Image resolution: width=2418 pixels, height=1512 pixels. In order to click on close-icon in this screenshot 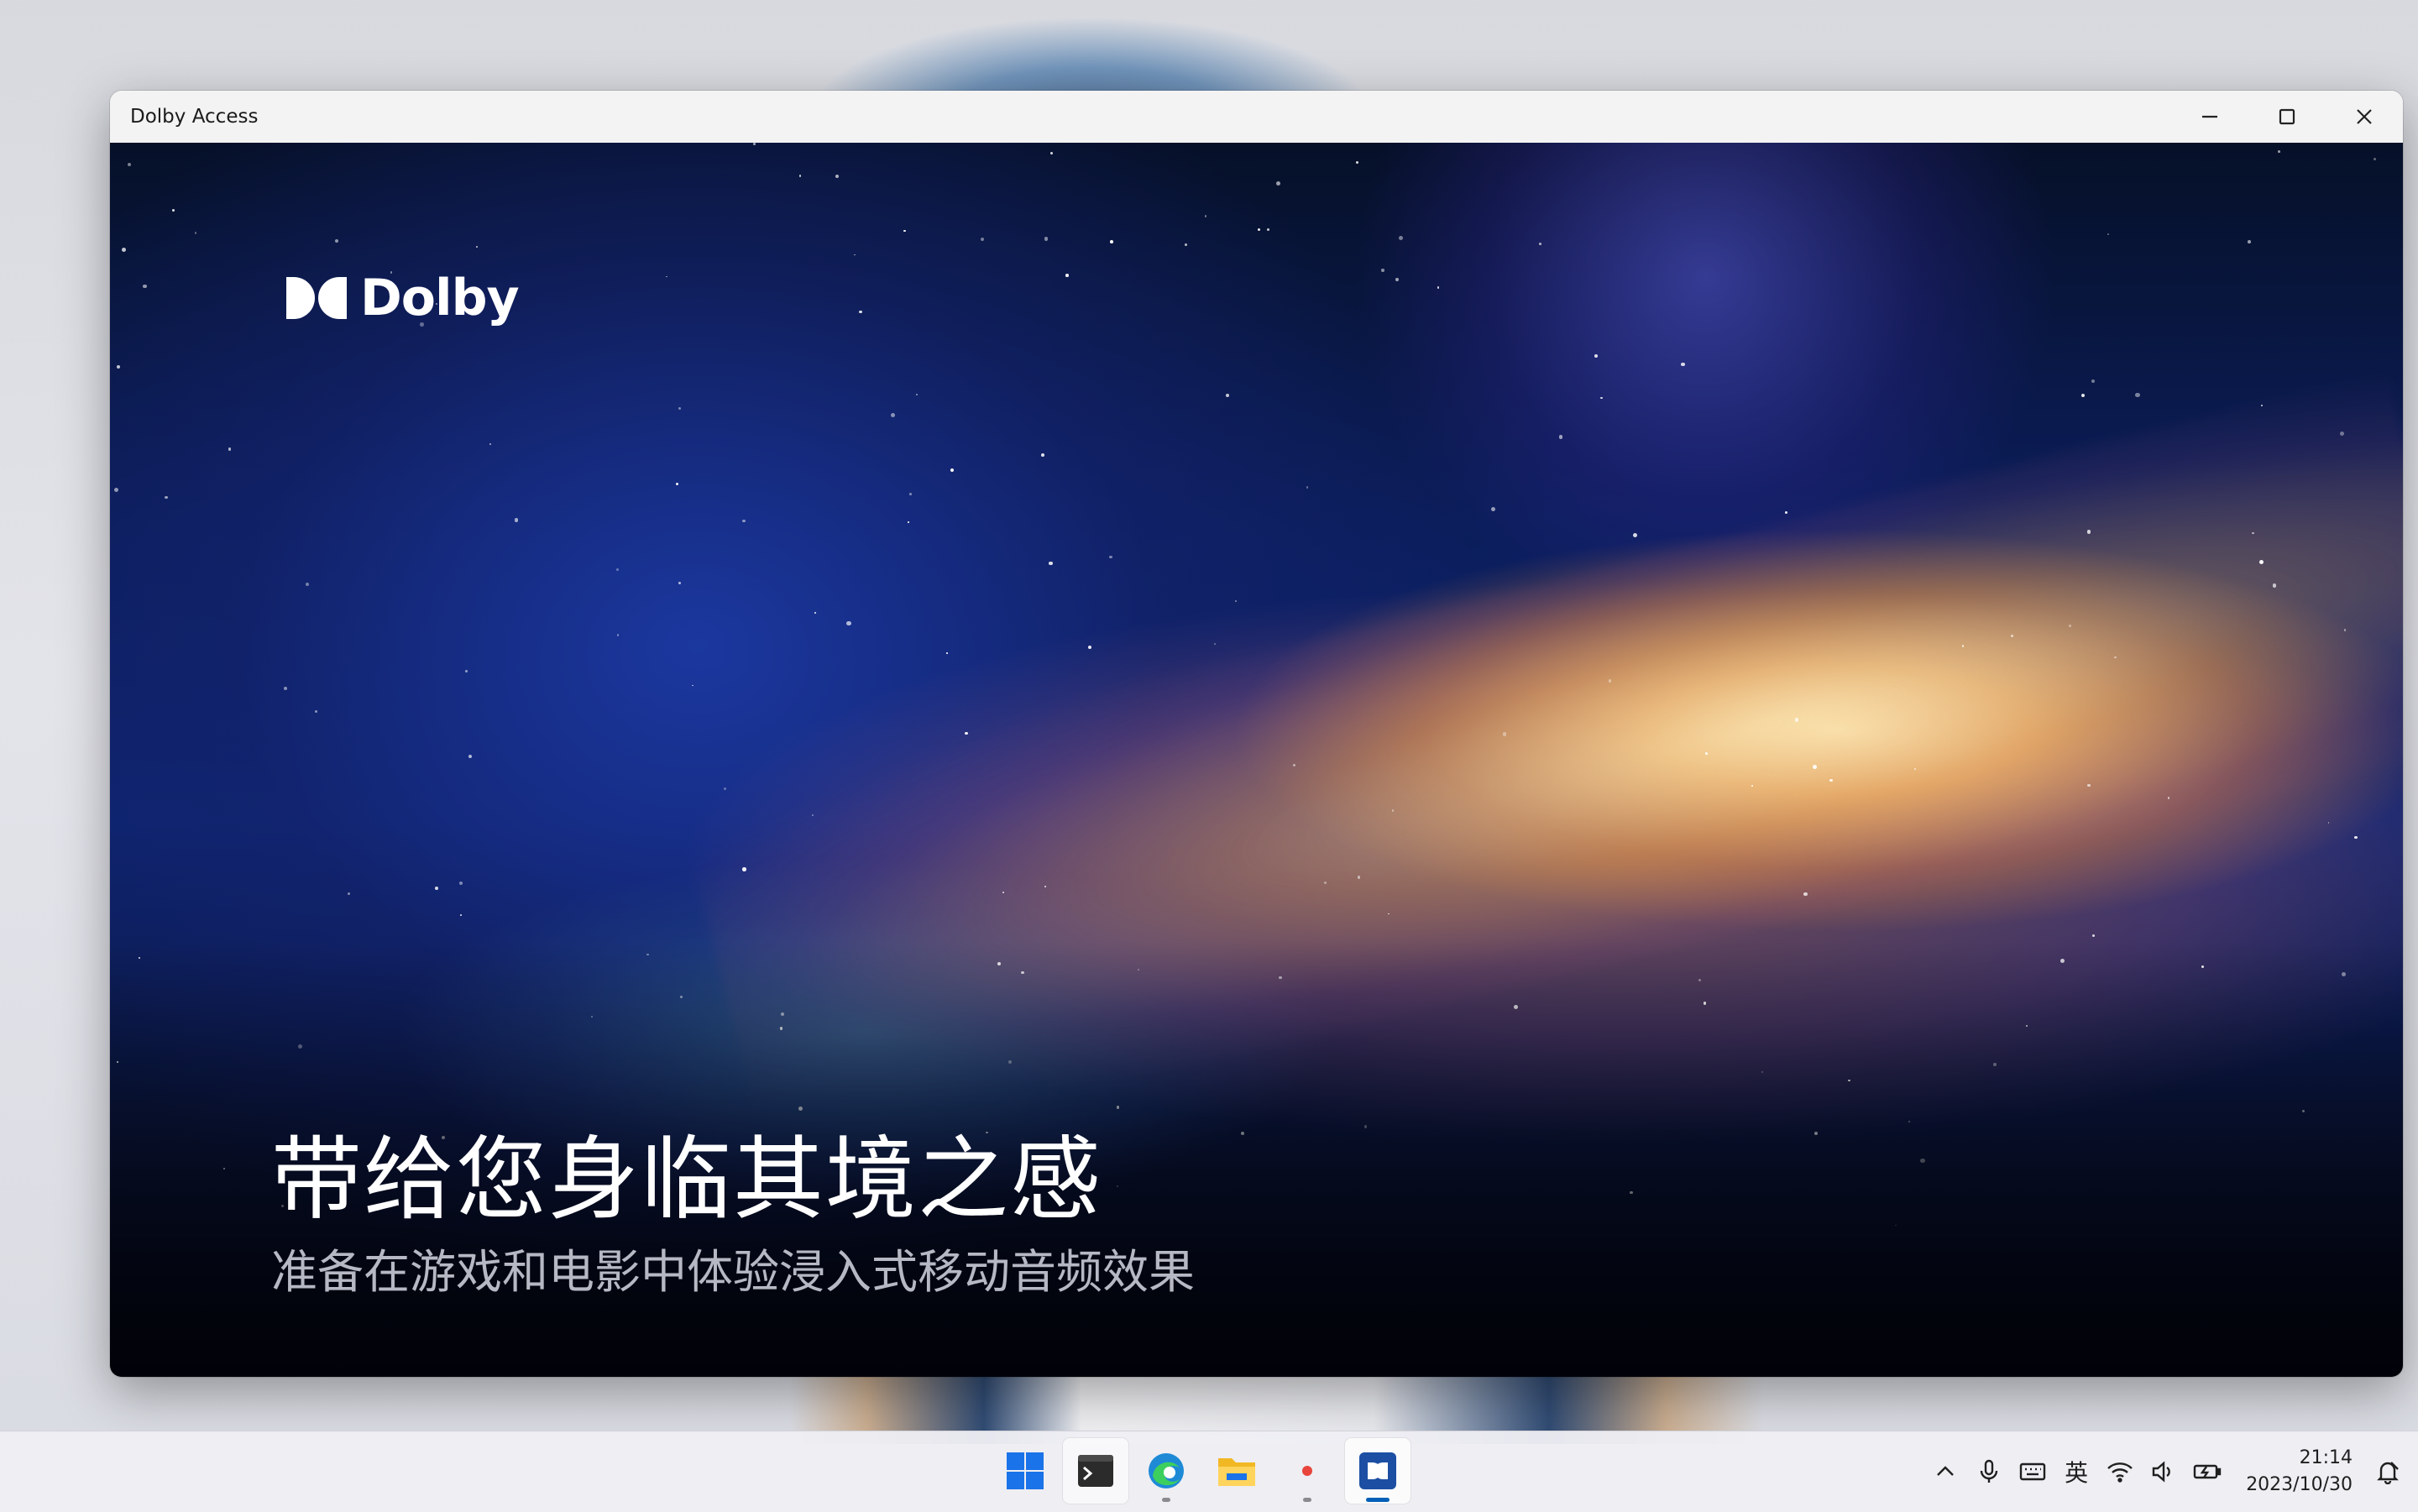, I will do `click(2364, 116)`.